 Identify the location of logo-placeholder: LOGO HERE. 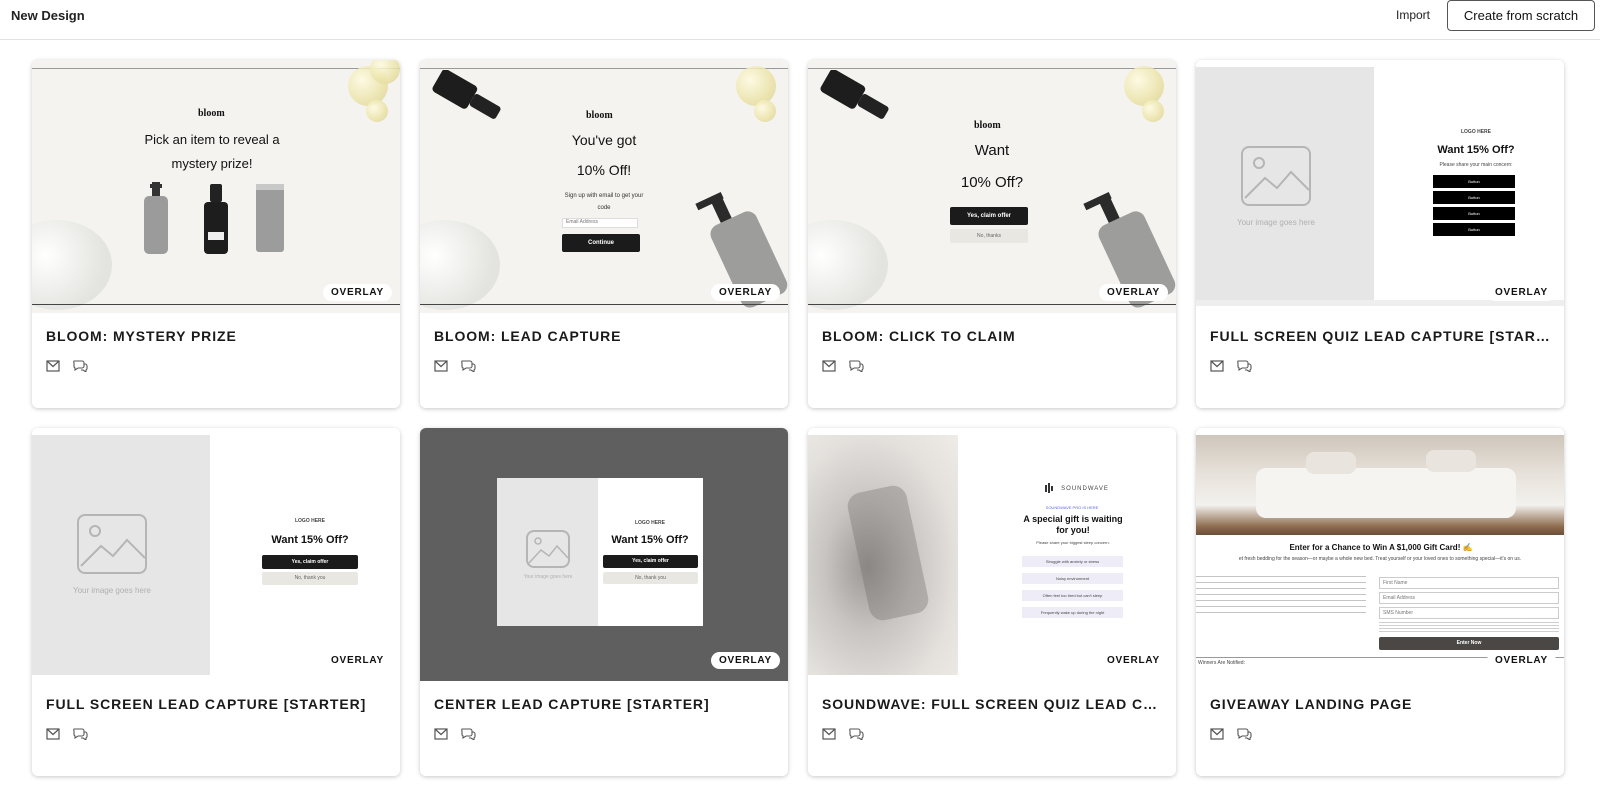
(1475, 132).